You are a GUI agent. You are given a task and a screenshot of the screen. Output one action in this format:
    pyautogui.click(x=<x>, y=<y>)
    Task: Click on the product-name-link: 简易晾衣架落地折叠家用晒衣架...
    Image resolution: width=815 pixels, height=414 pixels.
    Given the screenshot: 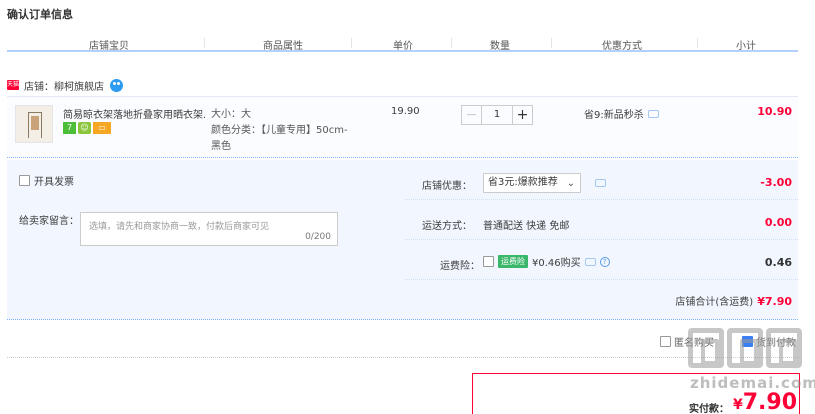 What is the action you would take?
    pyautogui.click(x=134, y=113)
    